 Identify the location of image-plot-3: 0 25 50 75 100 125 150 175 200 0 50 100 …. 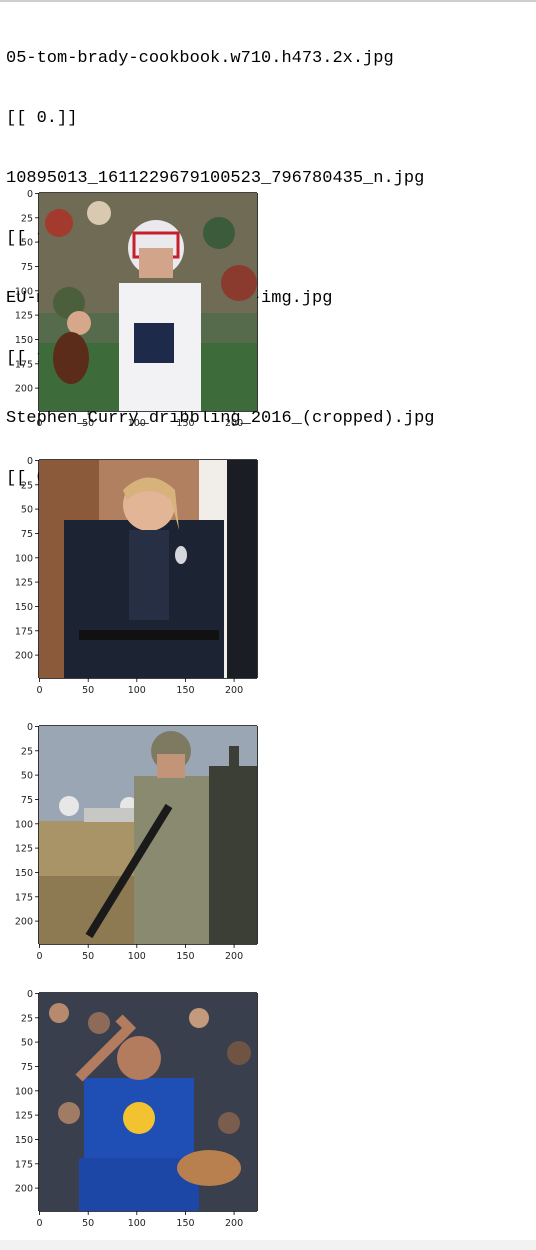
(135, 845).